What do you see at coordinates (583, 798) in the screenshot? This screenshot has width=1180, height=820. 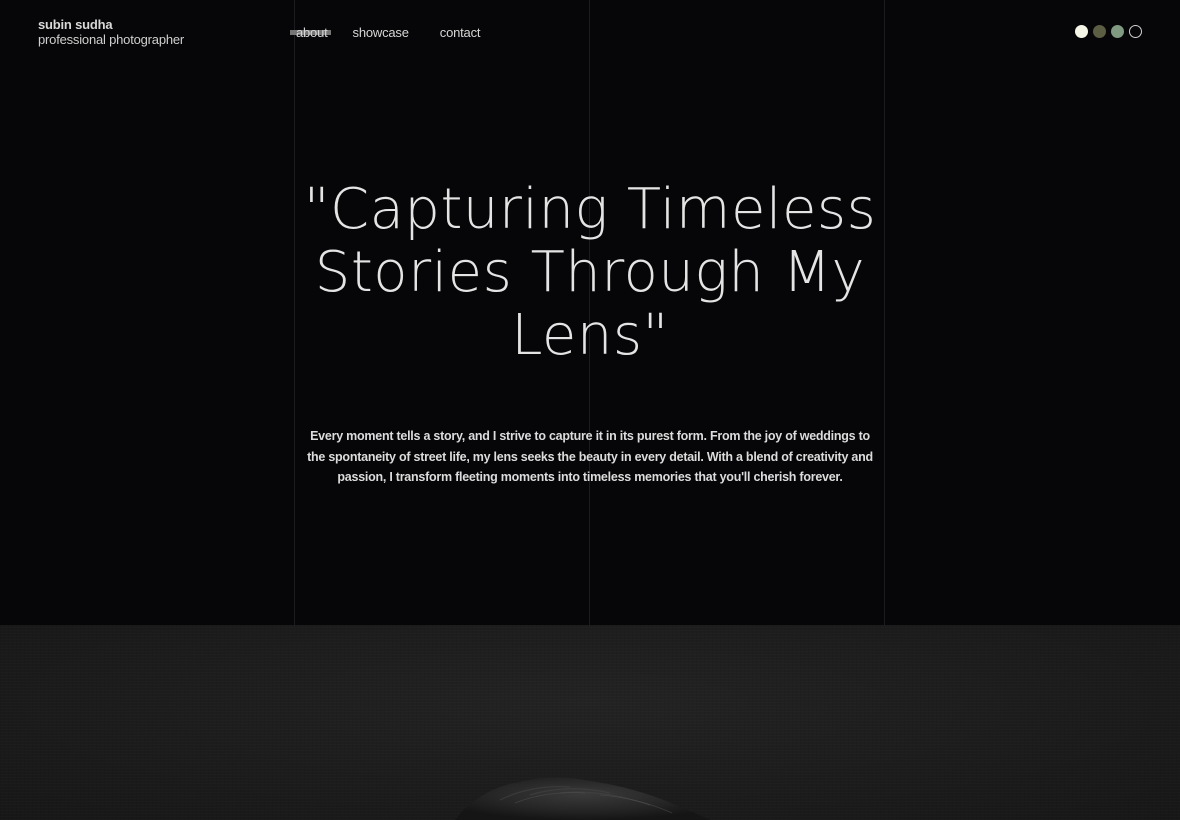 I see `portrait-subject-image` at bounding box center [583, 798].